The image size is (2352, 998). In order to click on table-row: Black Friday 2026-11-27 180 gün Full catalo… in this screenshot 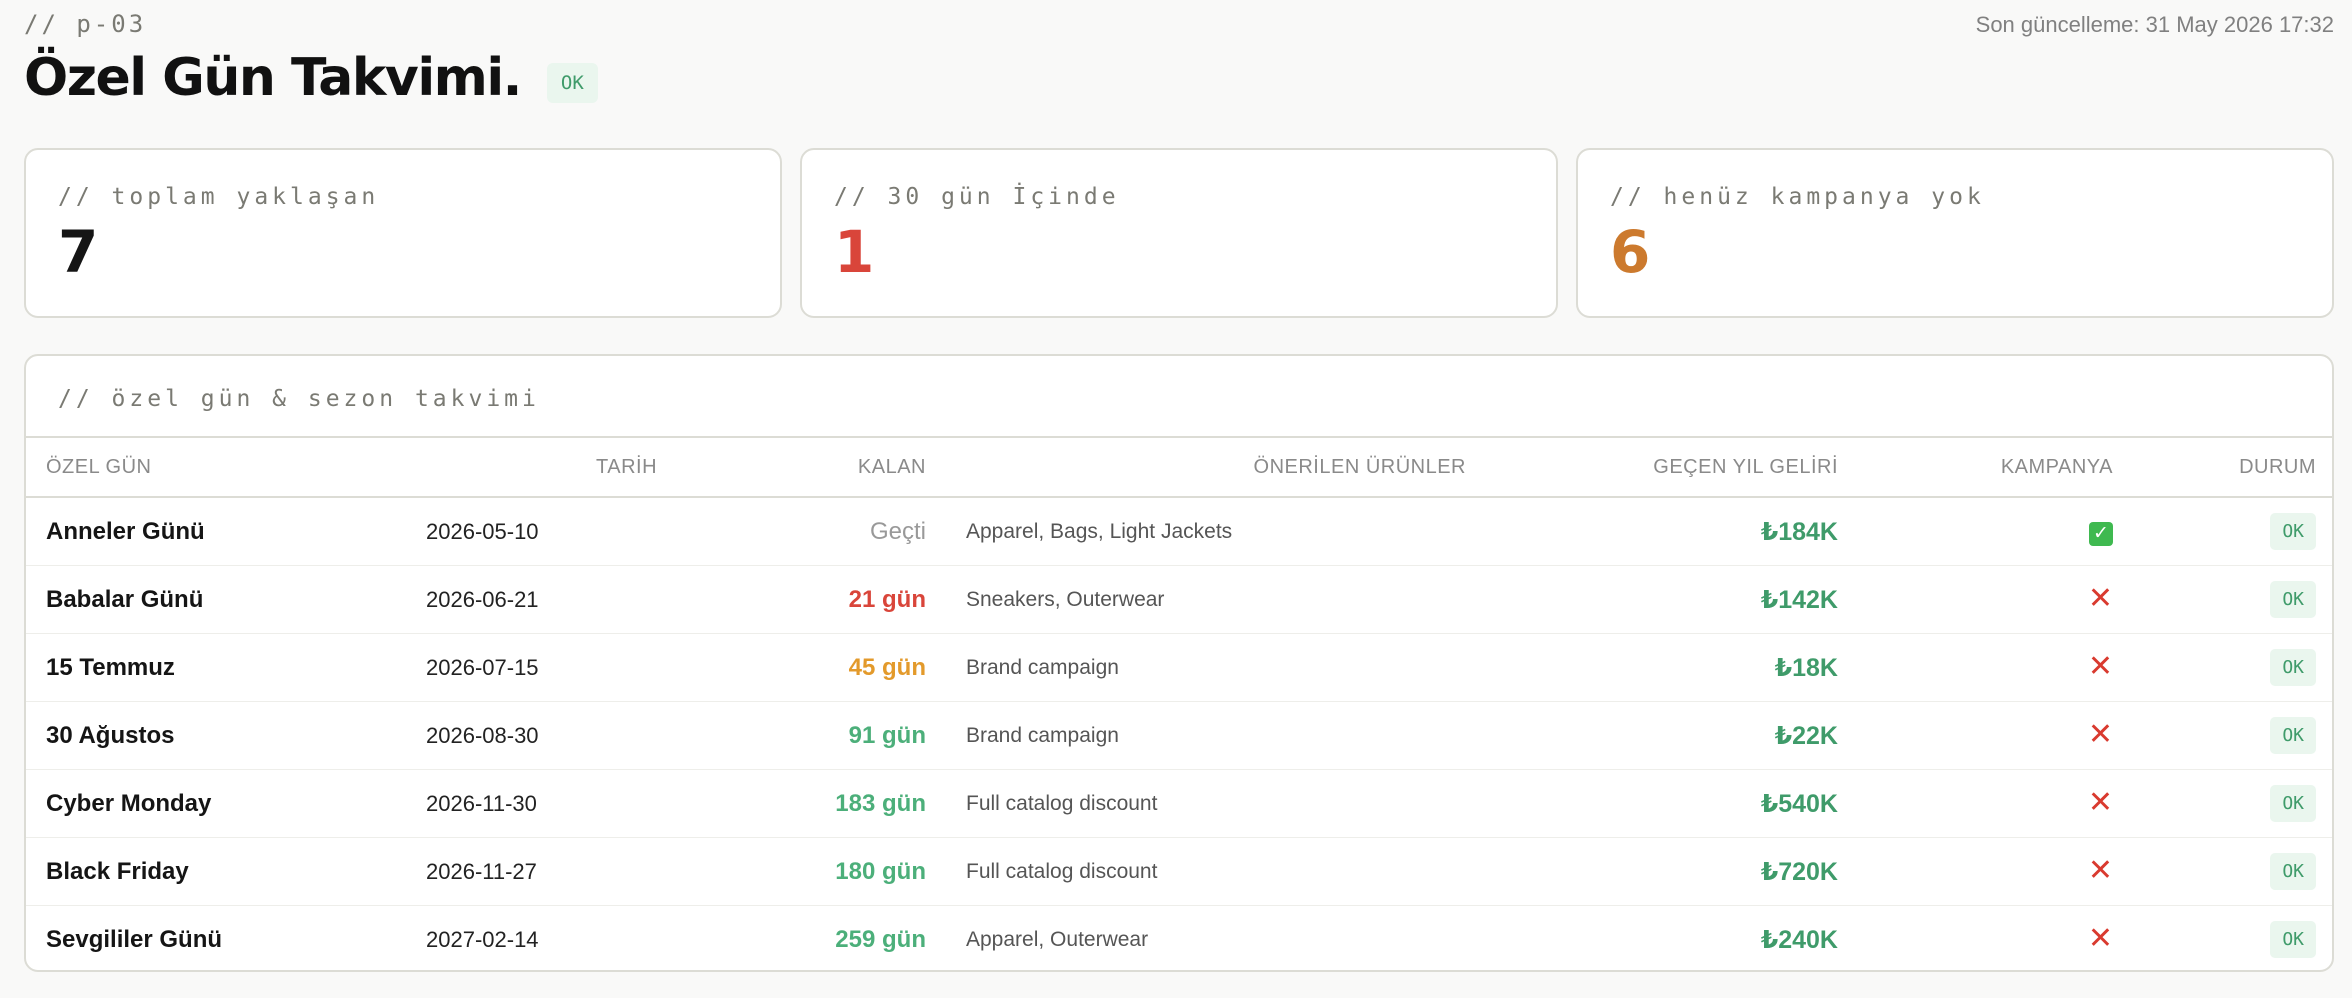, I will do `click(1179, 871)`.